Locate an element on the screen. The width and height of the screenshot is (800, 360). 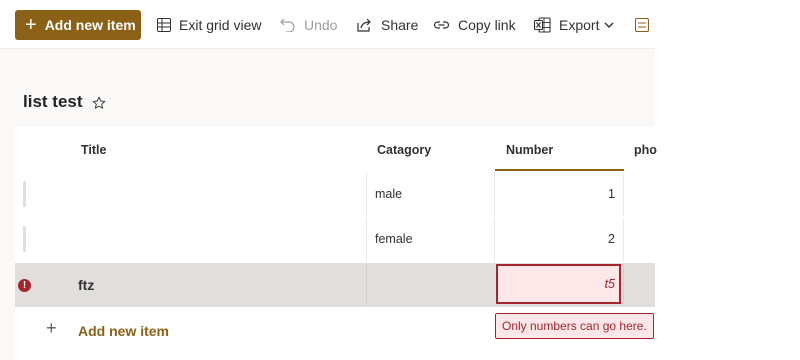
cell-number: 2 is located at coordinates (585, 239).